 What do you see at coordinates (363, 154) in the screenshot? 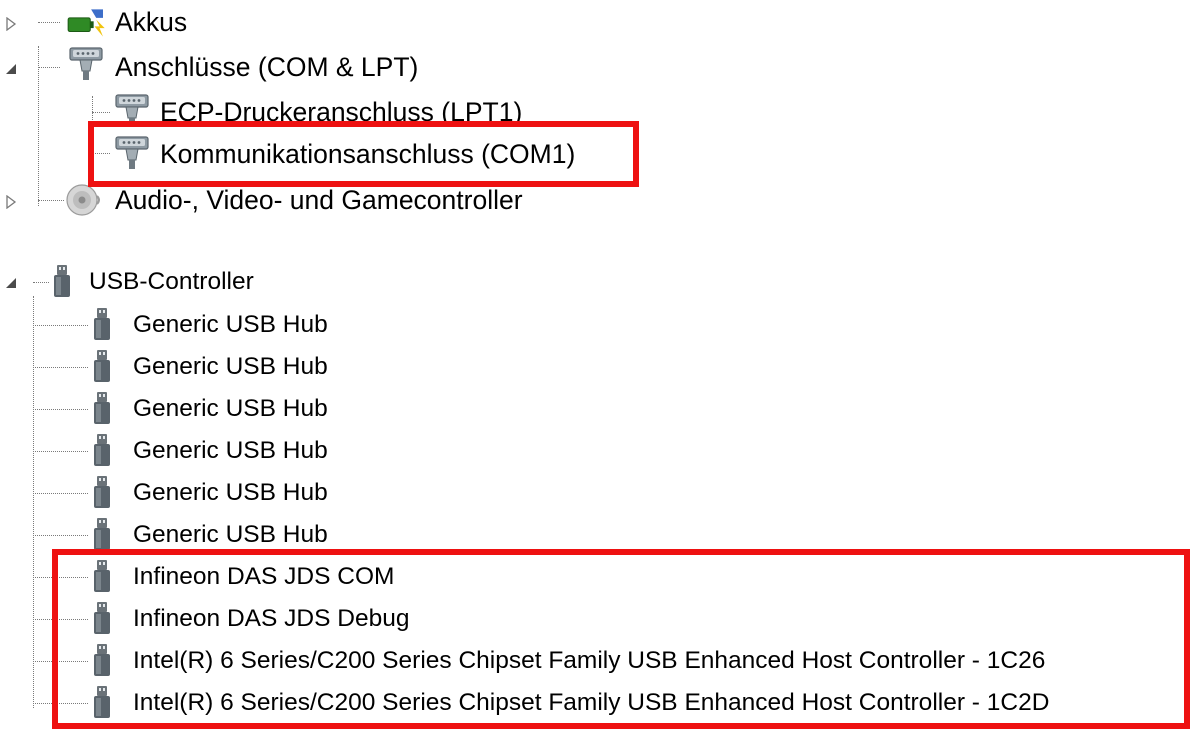
I see `highlight-box-com1` at bounding box center [363, 154].